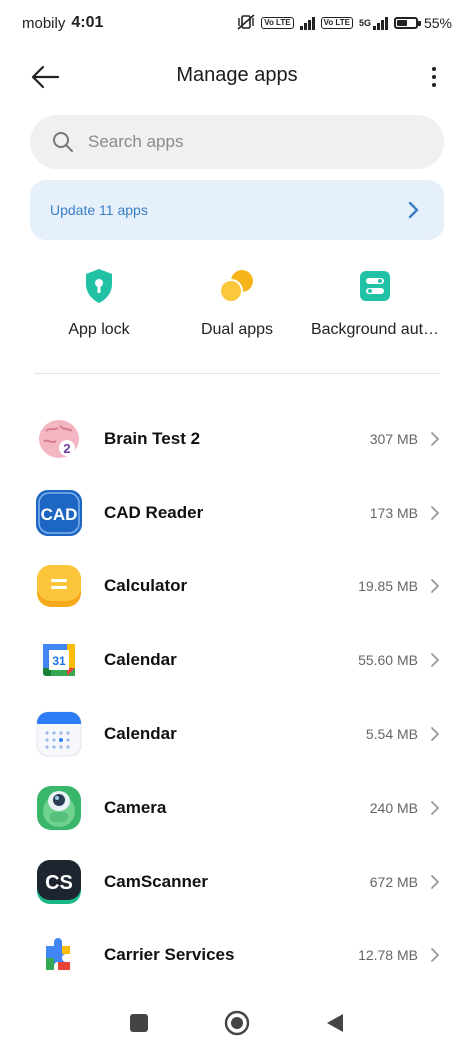 This screenshot has width=474, height=1053. I want to click on status-bar: mobily 4:01 Vo LTE Vo LTE 5G 55%, so click(237, 23).